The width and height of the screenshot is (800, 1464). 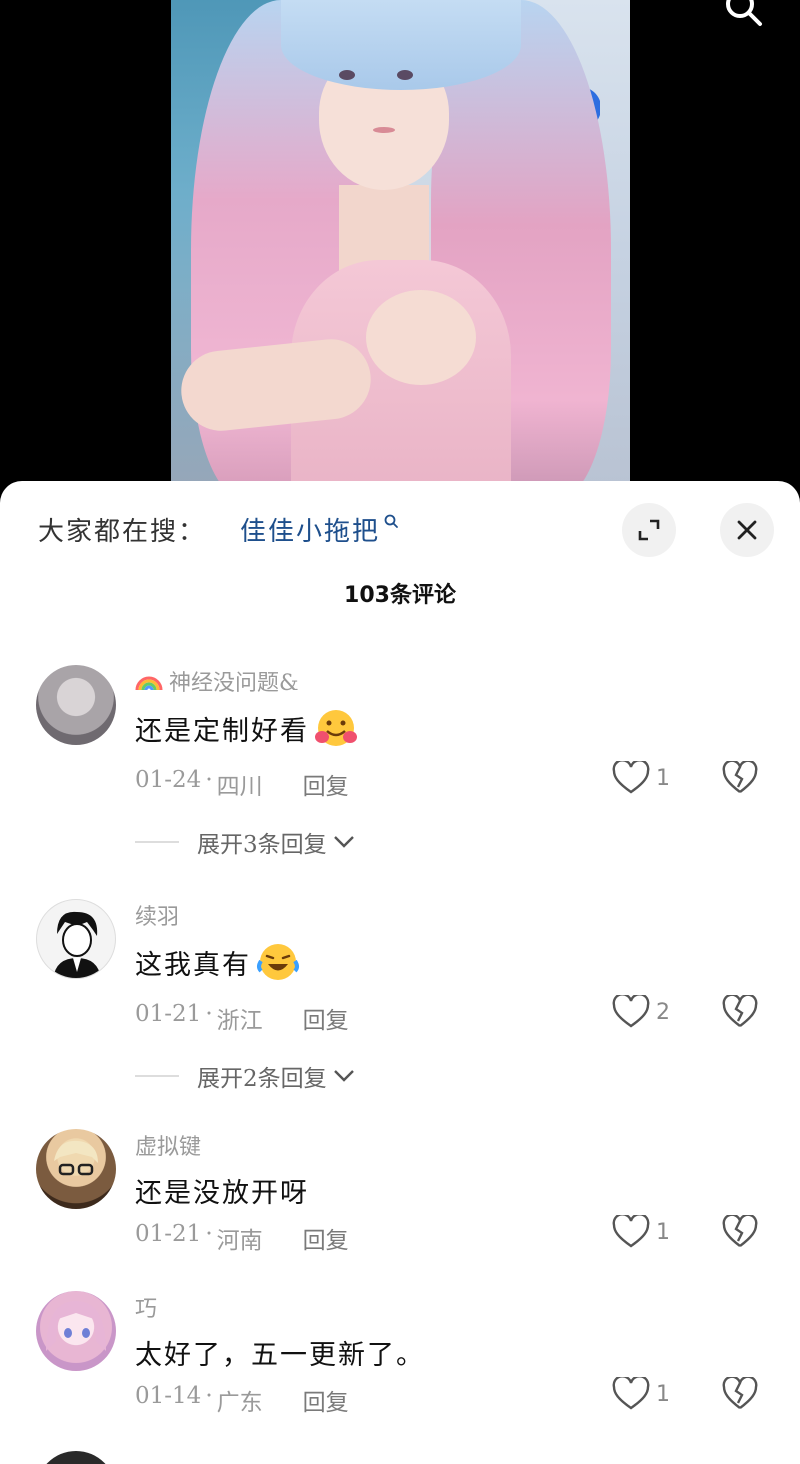 I want to click on comment-meta: 01-21 · 河南 回复, so click(x=242, y=1238).